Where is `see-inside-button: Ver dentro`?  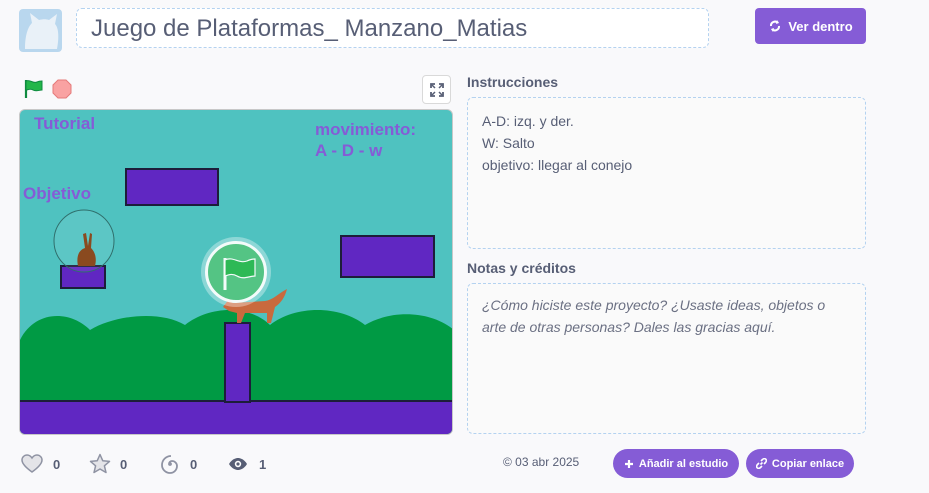
see-inside-button: Ver dentro is located at coordinates (810, 26).